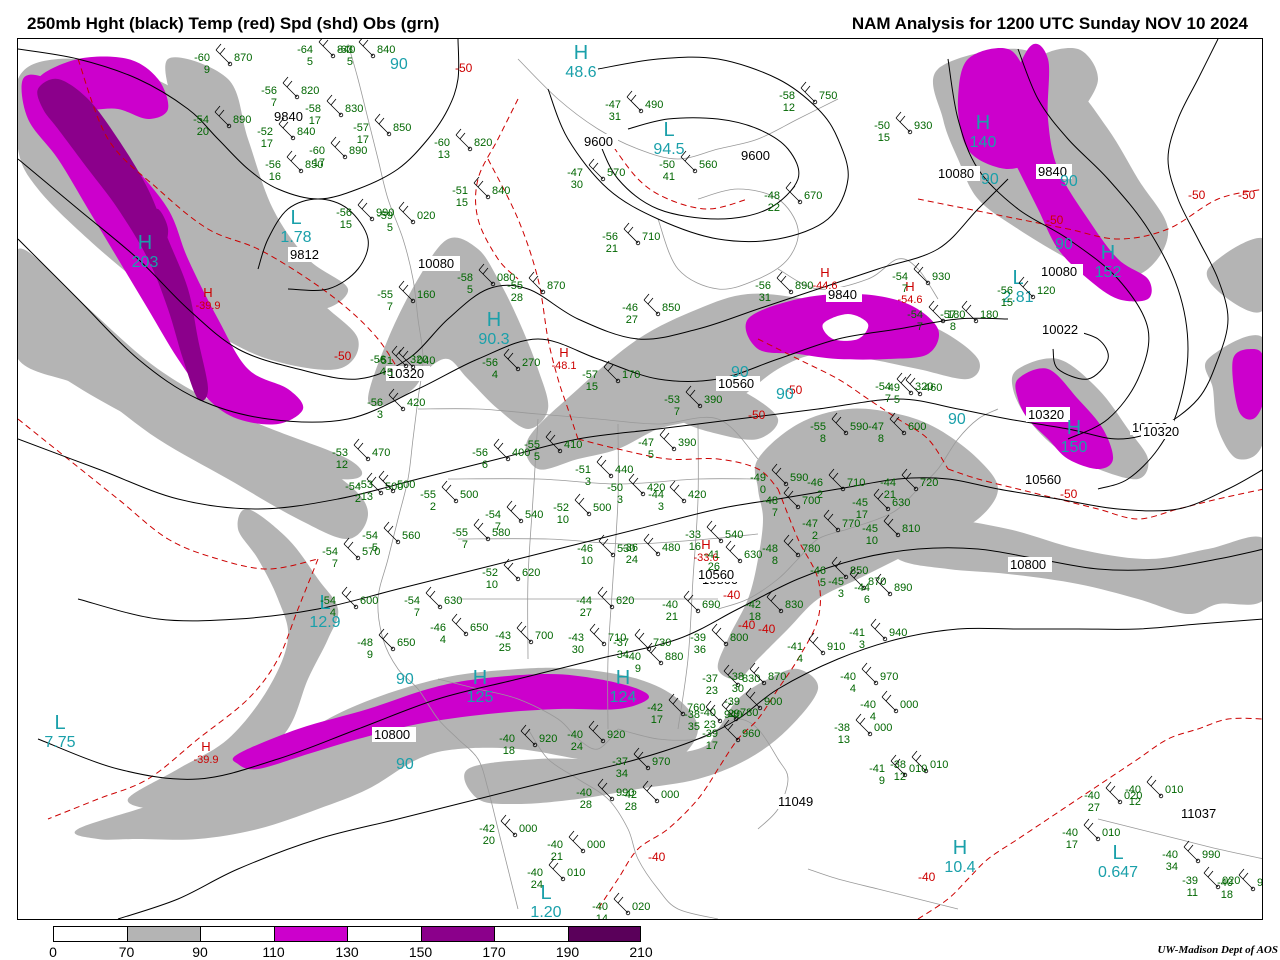 The height and width of the screenshot is (960, 1280). I want to click on center-value: 124, so click(623, 697).